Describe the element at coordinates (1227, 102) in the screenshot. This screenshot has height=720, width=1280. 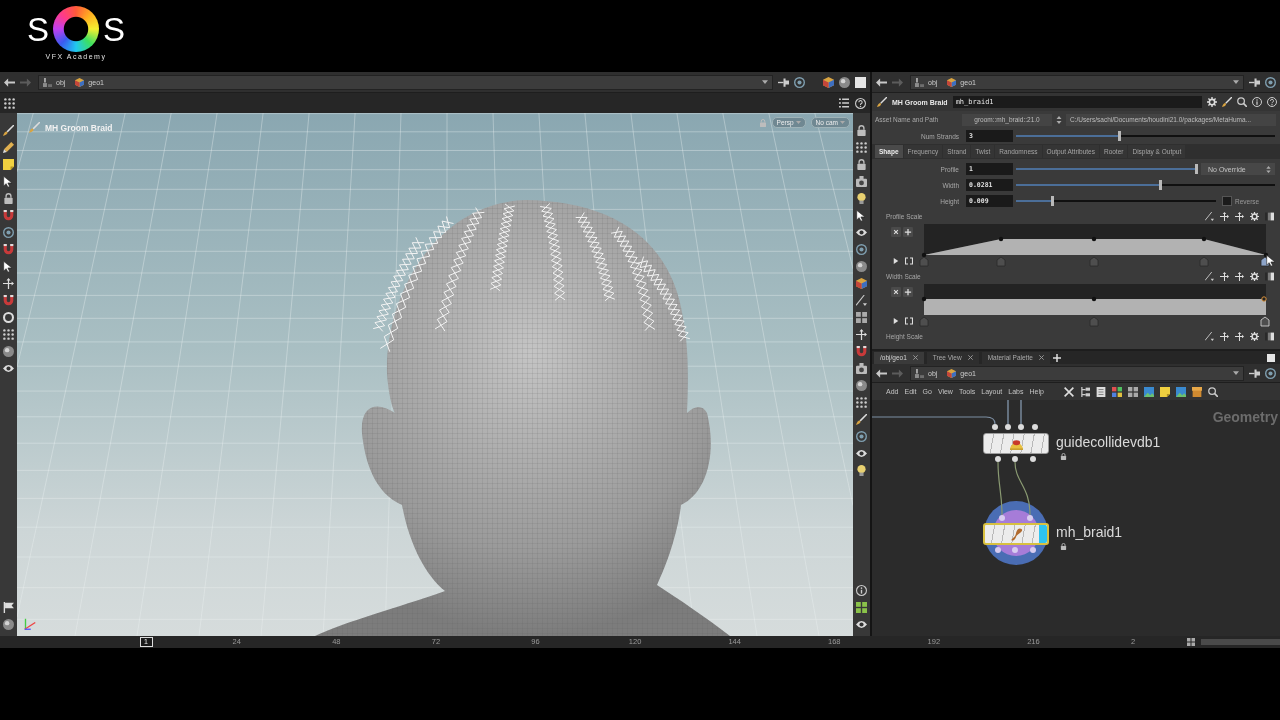
I see `brush-icon` at that location.